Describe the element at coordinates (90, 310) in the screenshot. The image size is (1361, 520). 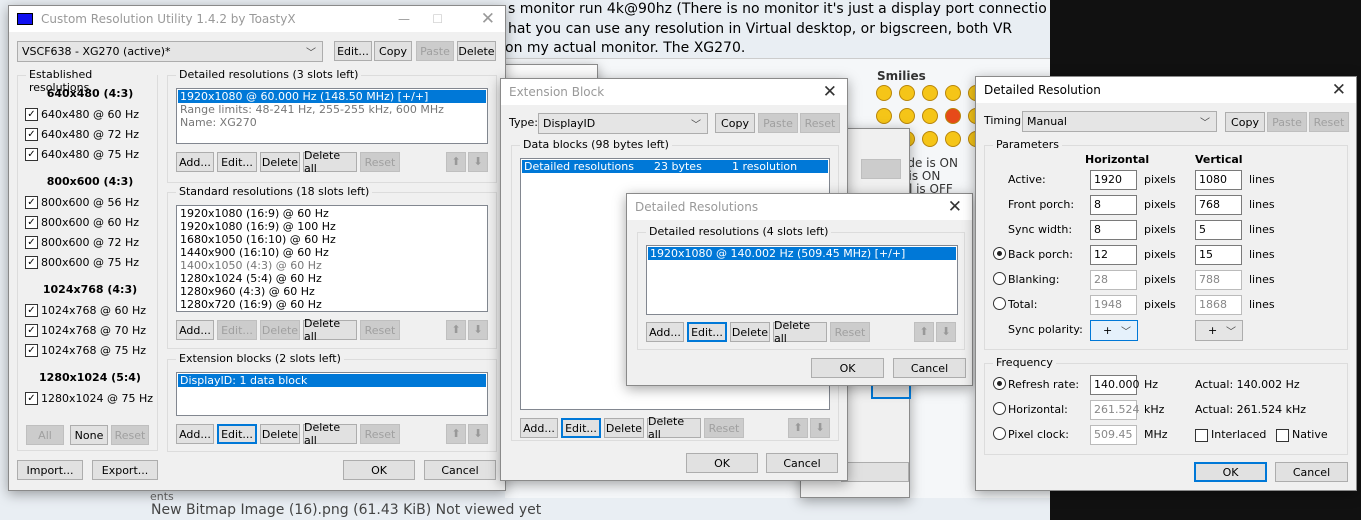
I see `established-checkbox: ✓ 1024x768 @ 60 Hz` at that location.